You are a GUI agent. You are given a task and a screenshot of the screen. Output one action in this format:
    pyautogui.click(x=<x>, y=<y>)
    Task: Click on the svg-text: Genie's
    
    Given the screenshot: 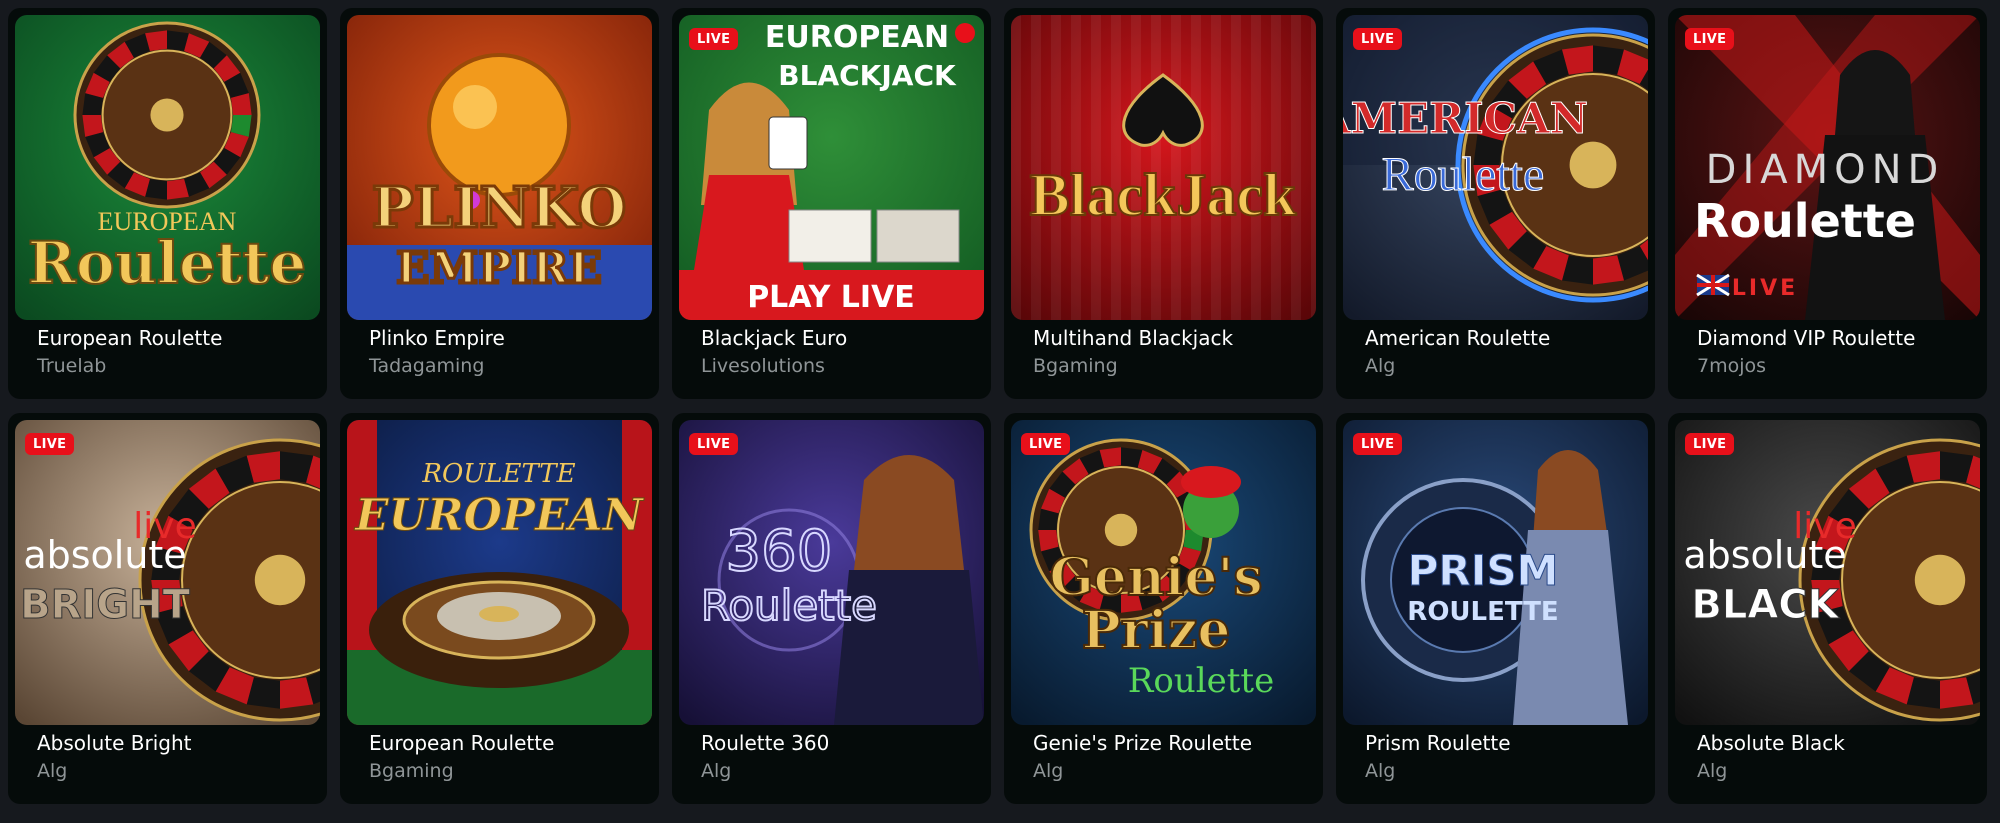 What is the action you would take?
    pyautogui.click(x=1155, y=577)
    